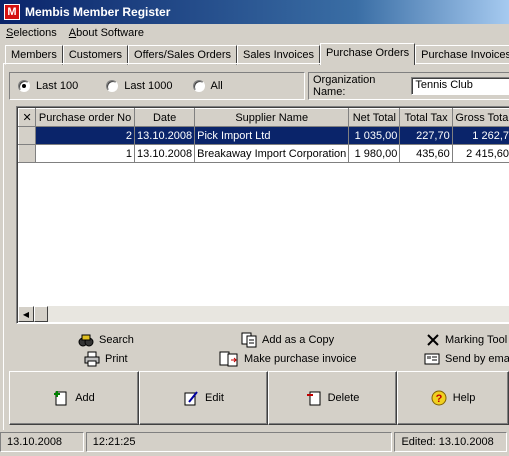  I want to click on status-date: 13.10.2008, so click(42, 442).